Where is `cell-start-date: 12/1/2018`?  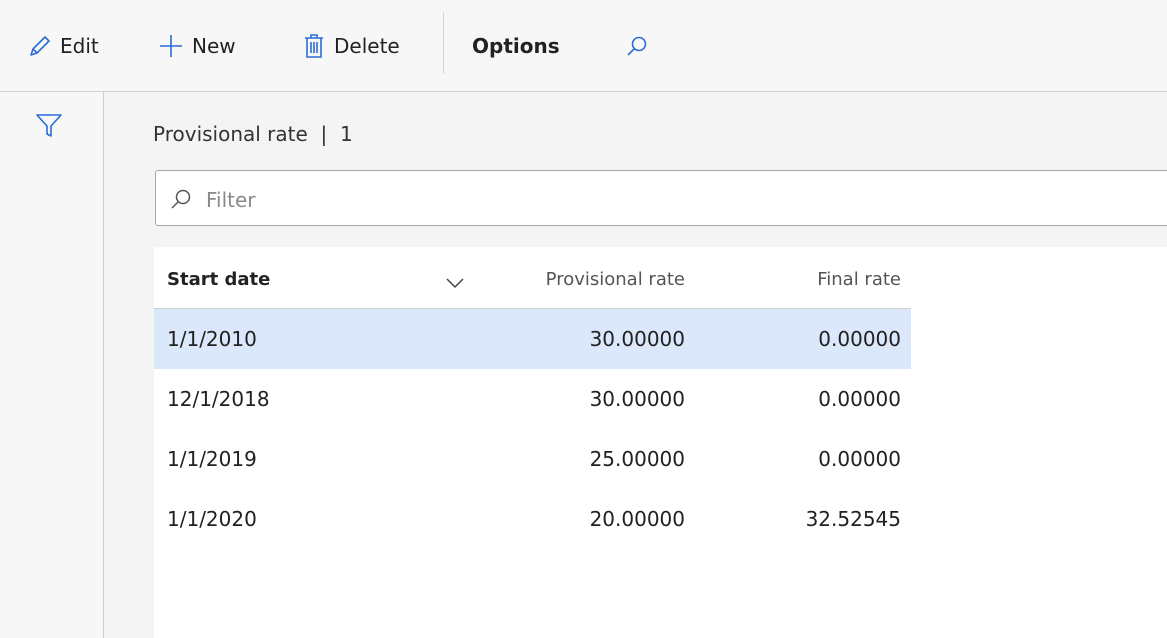
cell-start-date: 12/1/2018 is located at coordinates (218, 399).